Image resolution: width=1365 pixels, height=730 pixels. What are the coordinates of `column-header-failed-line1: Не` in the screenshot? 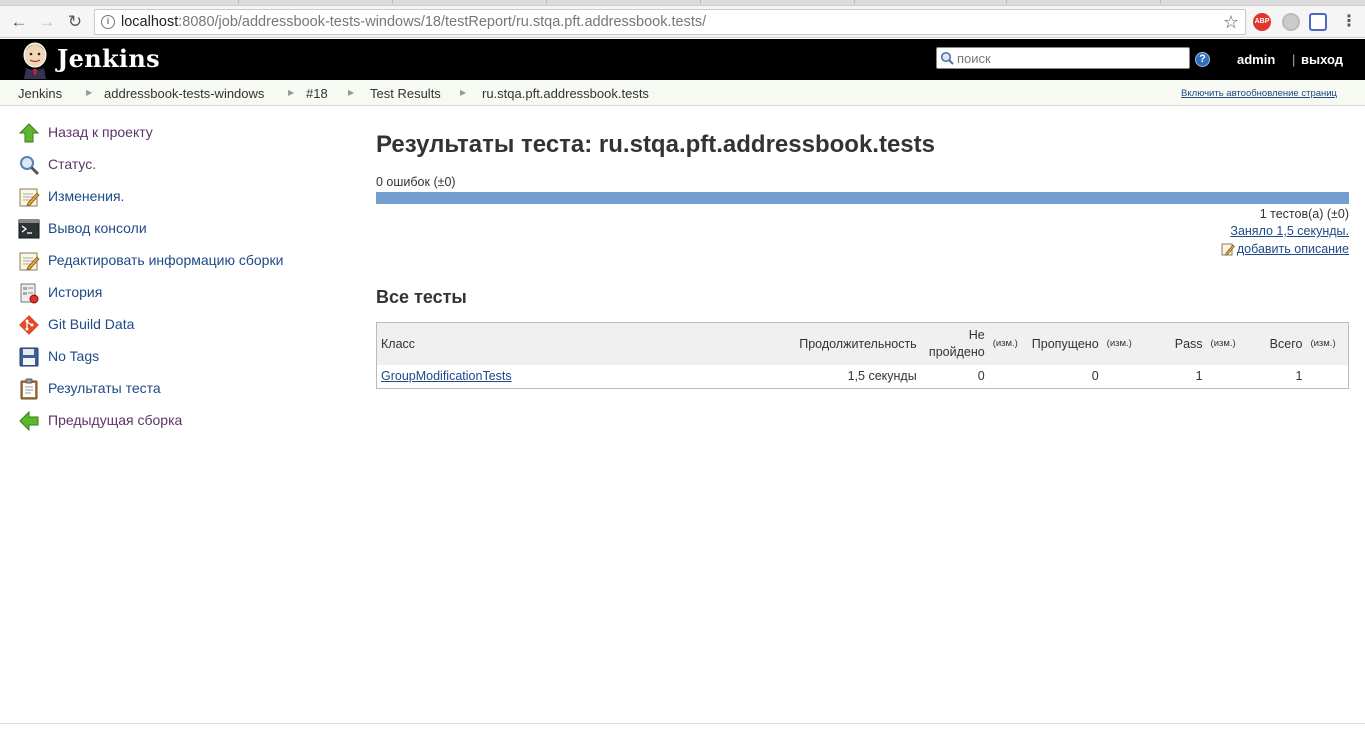 It's located at (976, 334).